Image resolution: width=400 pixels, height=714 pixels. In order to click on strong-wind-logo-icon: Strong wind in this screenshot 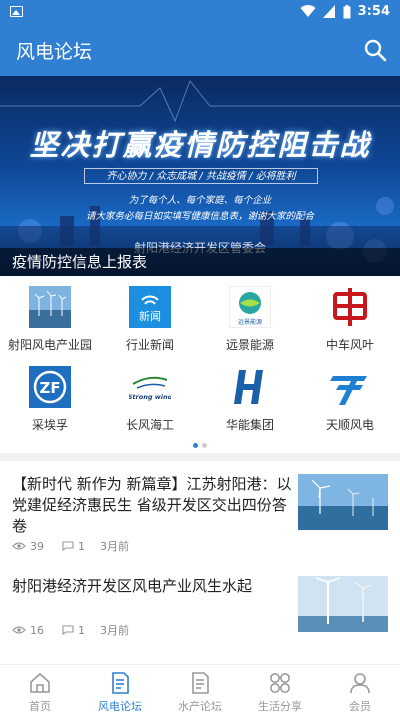, I will do `click(150, 387)`.